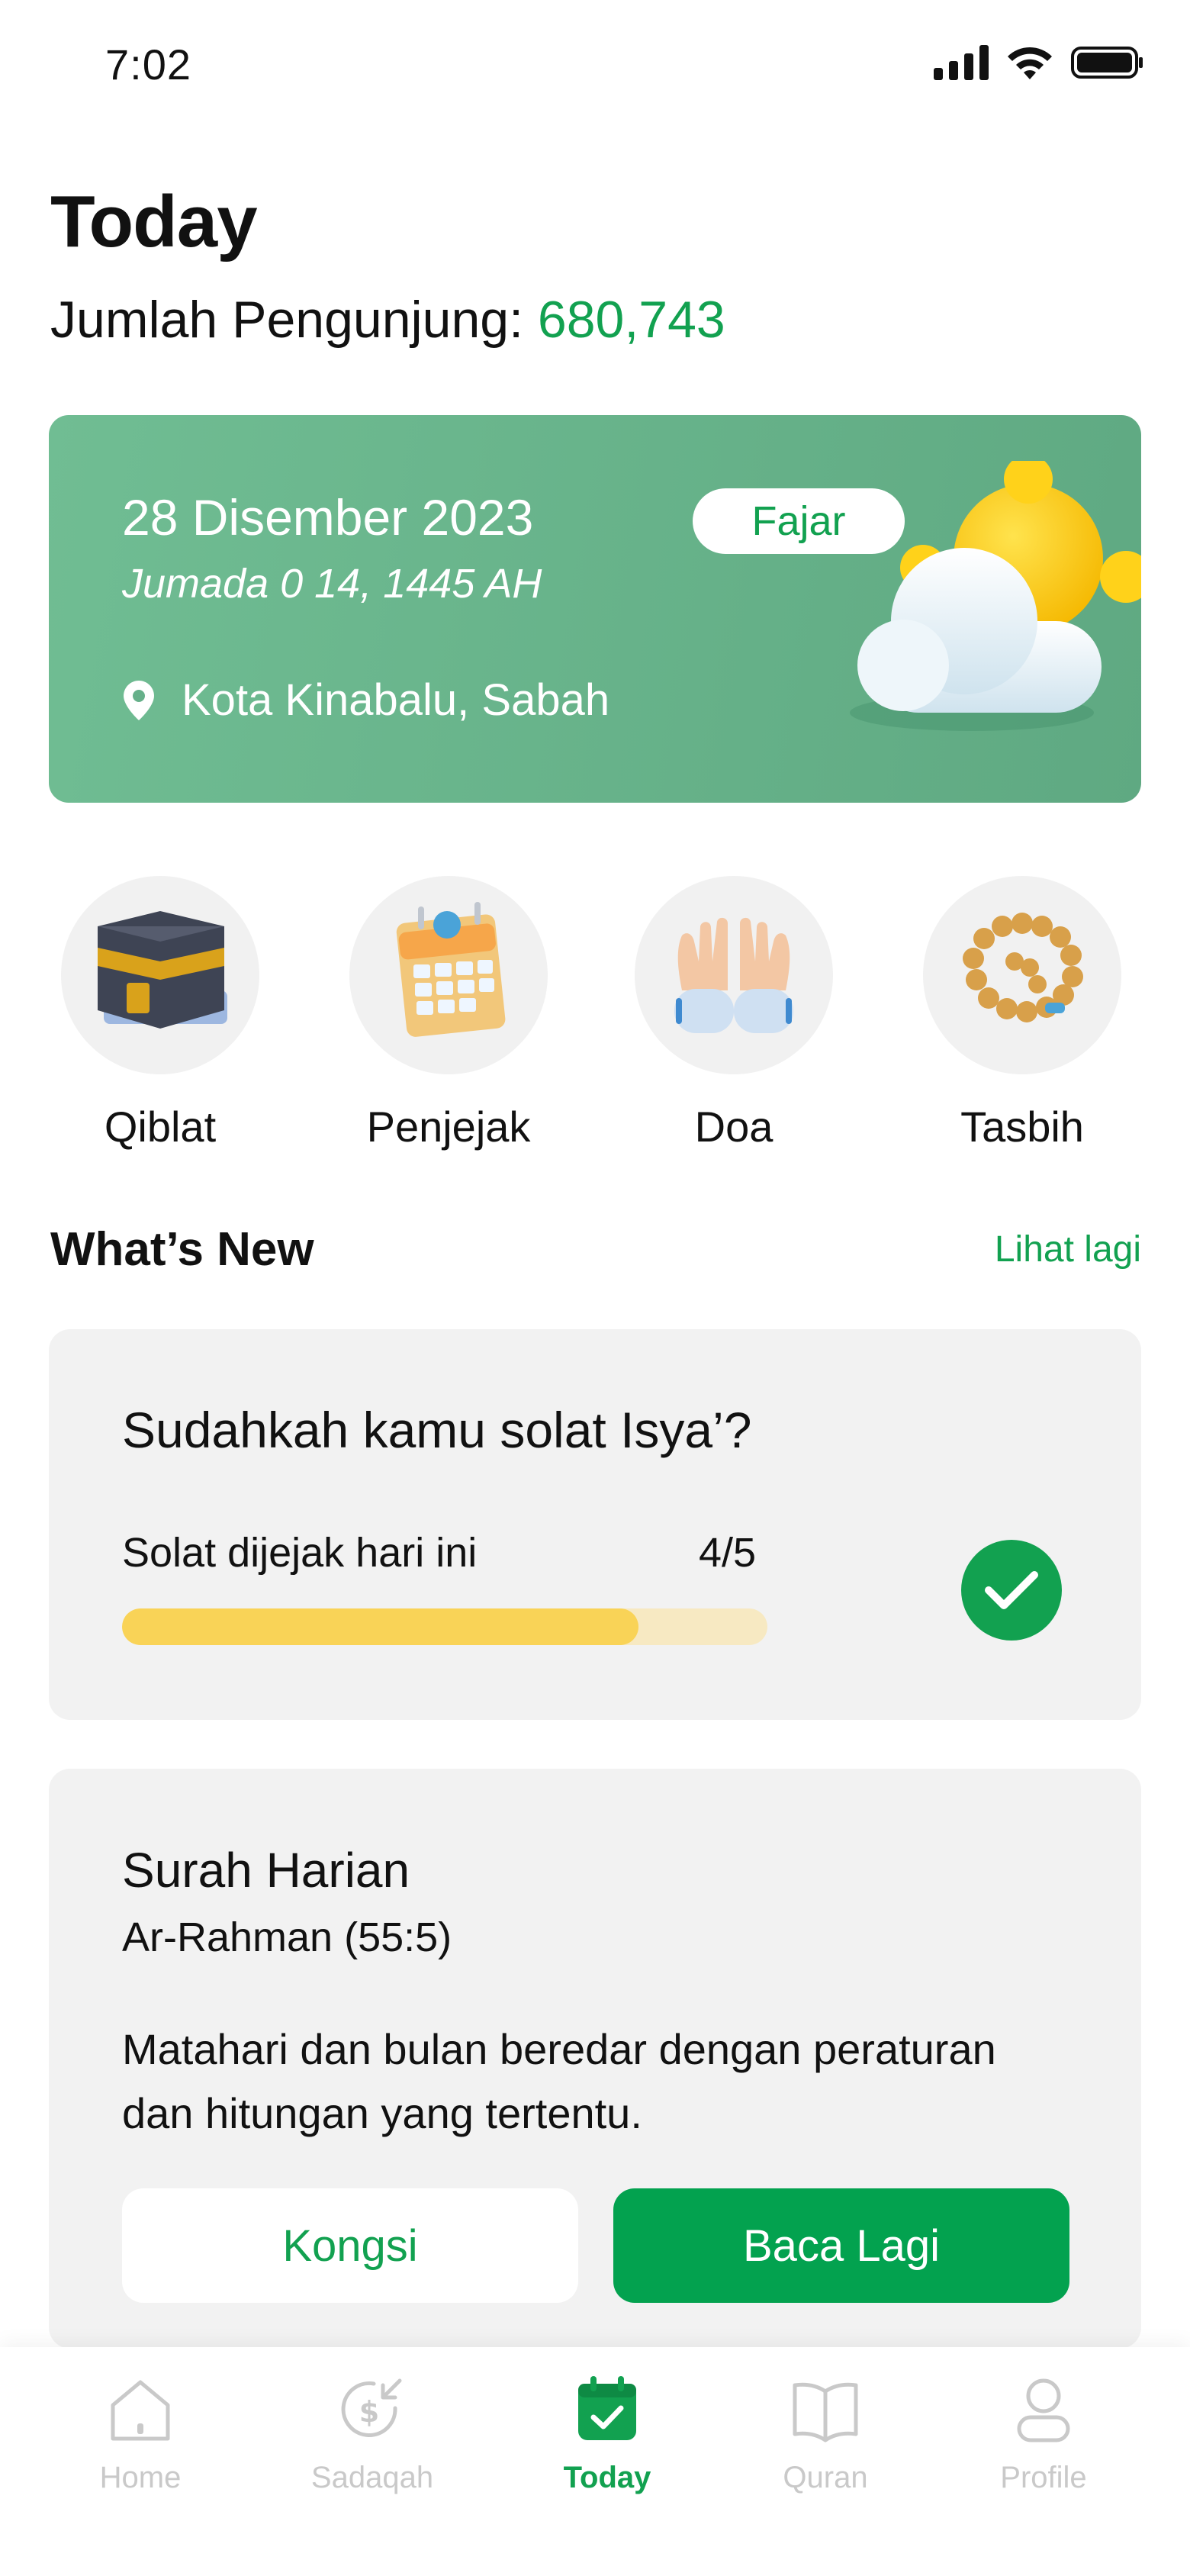 The height and width of the screenshot is (2576, 1190). I want to click on location-label: Kota Kinabalu, Sabah, so click(396, 700).